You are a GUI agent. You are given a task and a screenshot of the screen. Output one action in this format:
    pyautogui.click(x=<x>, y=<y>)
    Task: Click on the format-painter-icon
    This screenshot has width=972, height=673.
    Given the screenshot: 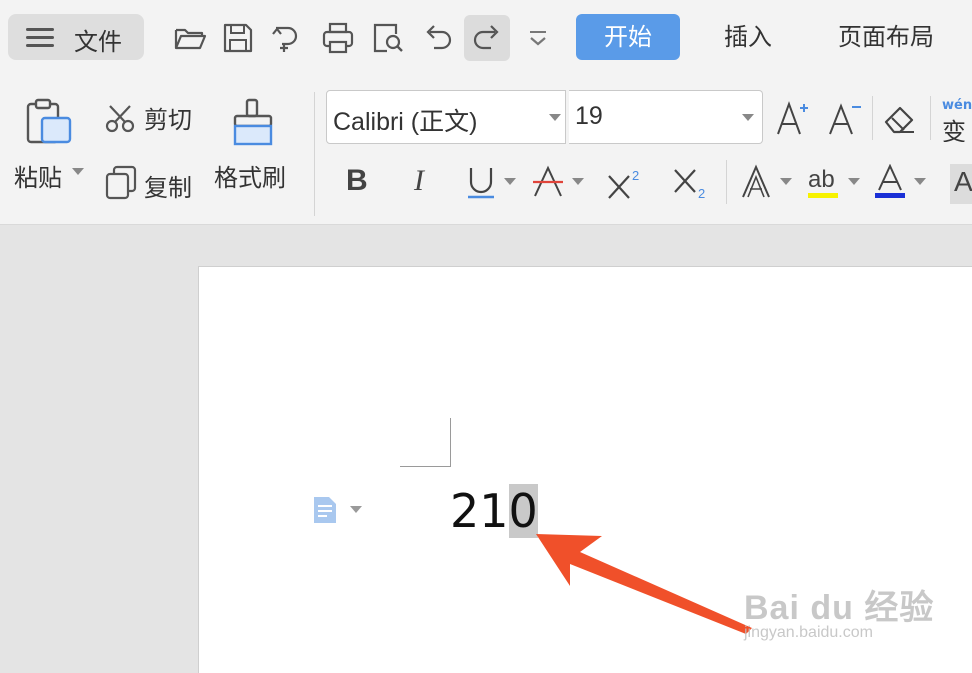 What is the action you would take?
    pyautogui.click(x=253, y=122)
    